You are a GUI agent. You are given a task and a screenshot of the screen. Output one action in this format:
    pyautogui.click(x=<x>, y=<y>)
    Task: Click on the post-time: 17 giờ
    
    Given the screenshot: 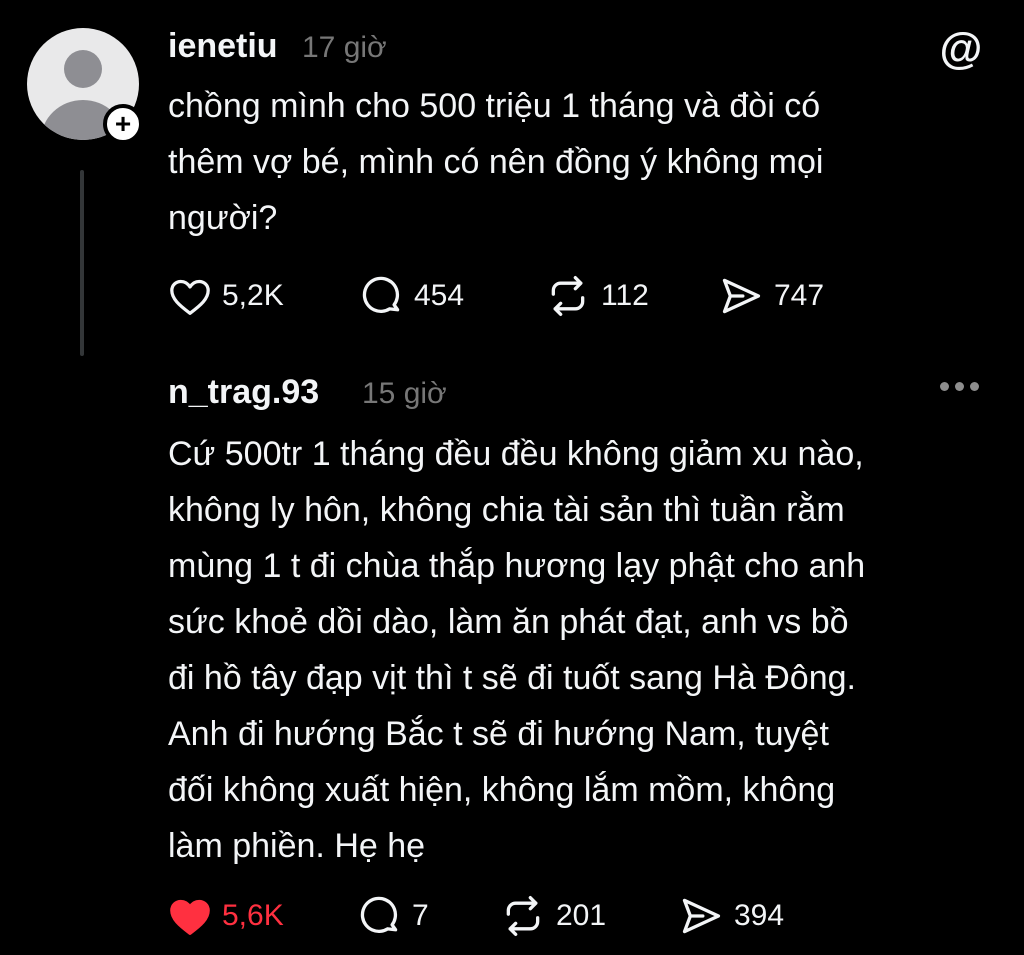 What is the action you would take?
    pyautogui.click(x=344, y=47)
    